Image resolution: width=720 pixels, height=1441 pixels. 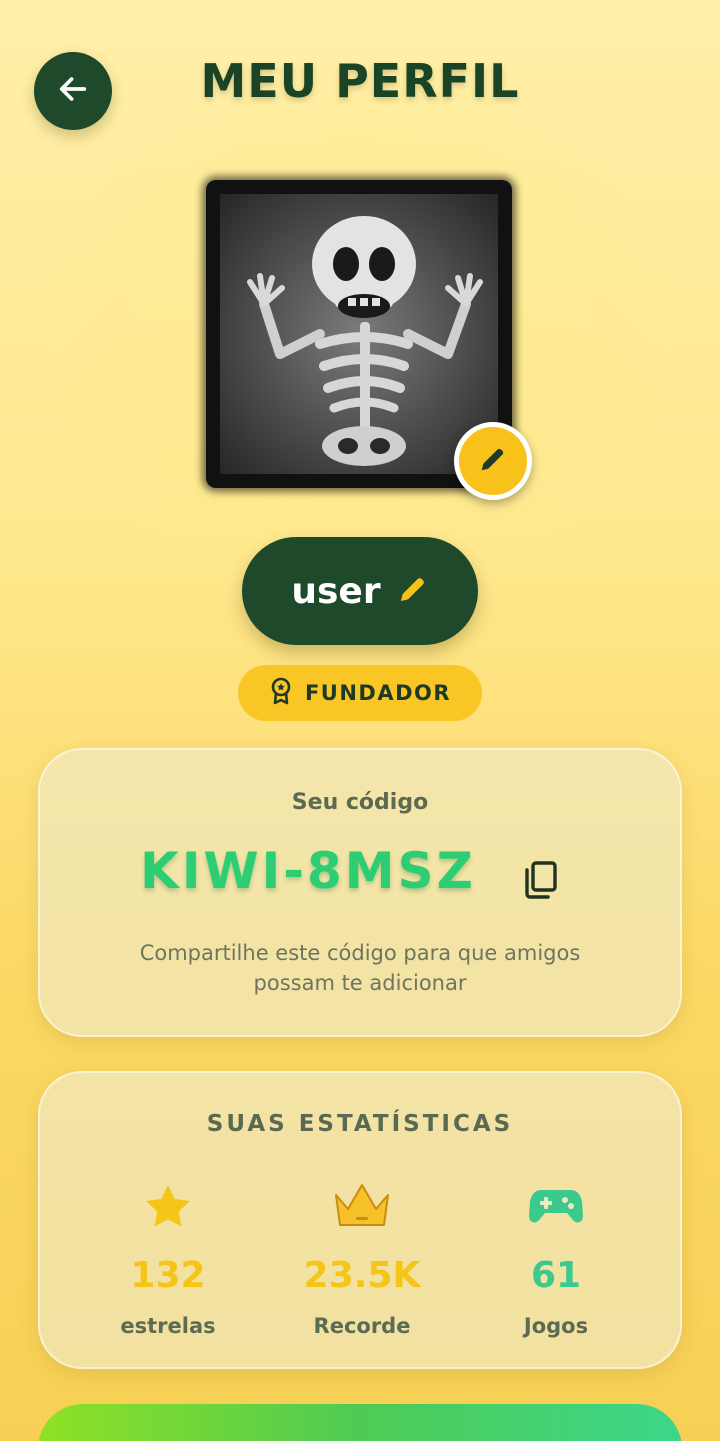 I want to click on stat-games: 61 Jogos, so click(x=556, y=1258).